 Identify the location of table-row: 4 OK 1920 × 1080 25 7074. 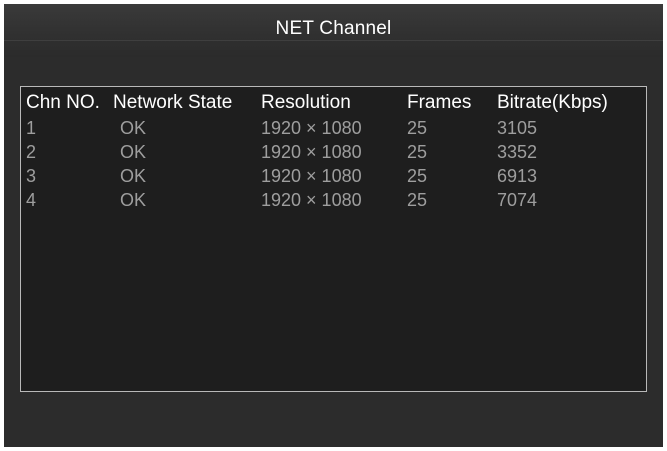
(333, 201).